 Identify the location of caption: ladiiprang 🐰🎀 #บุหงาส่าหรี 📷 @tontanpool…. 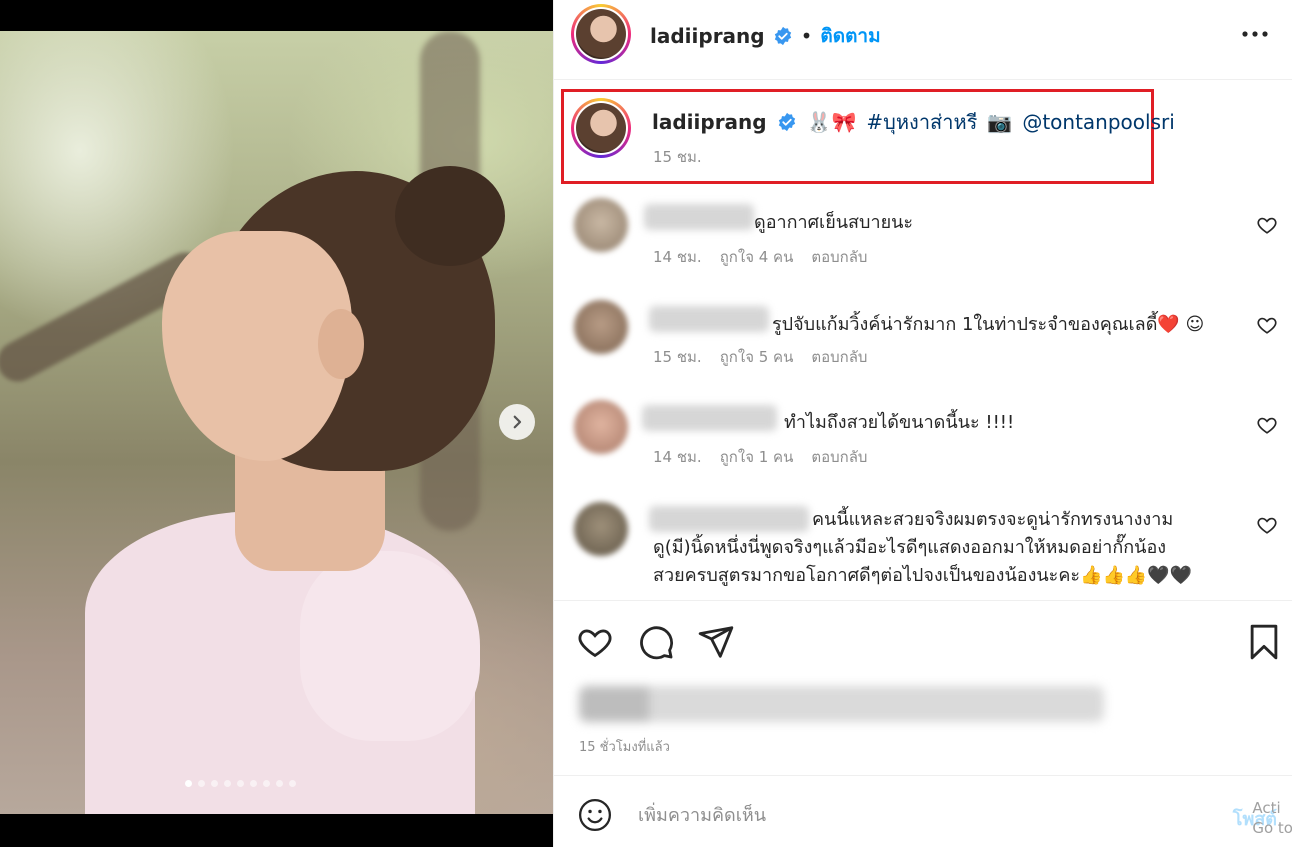
(913, 122).